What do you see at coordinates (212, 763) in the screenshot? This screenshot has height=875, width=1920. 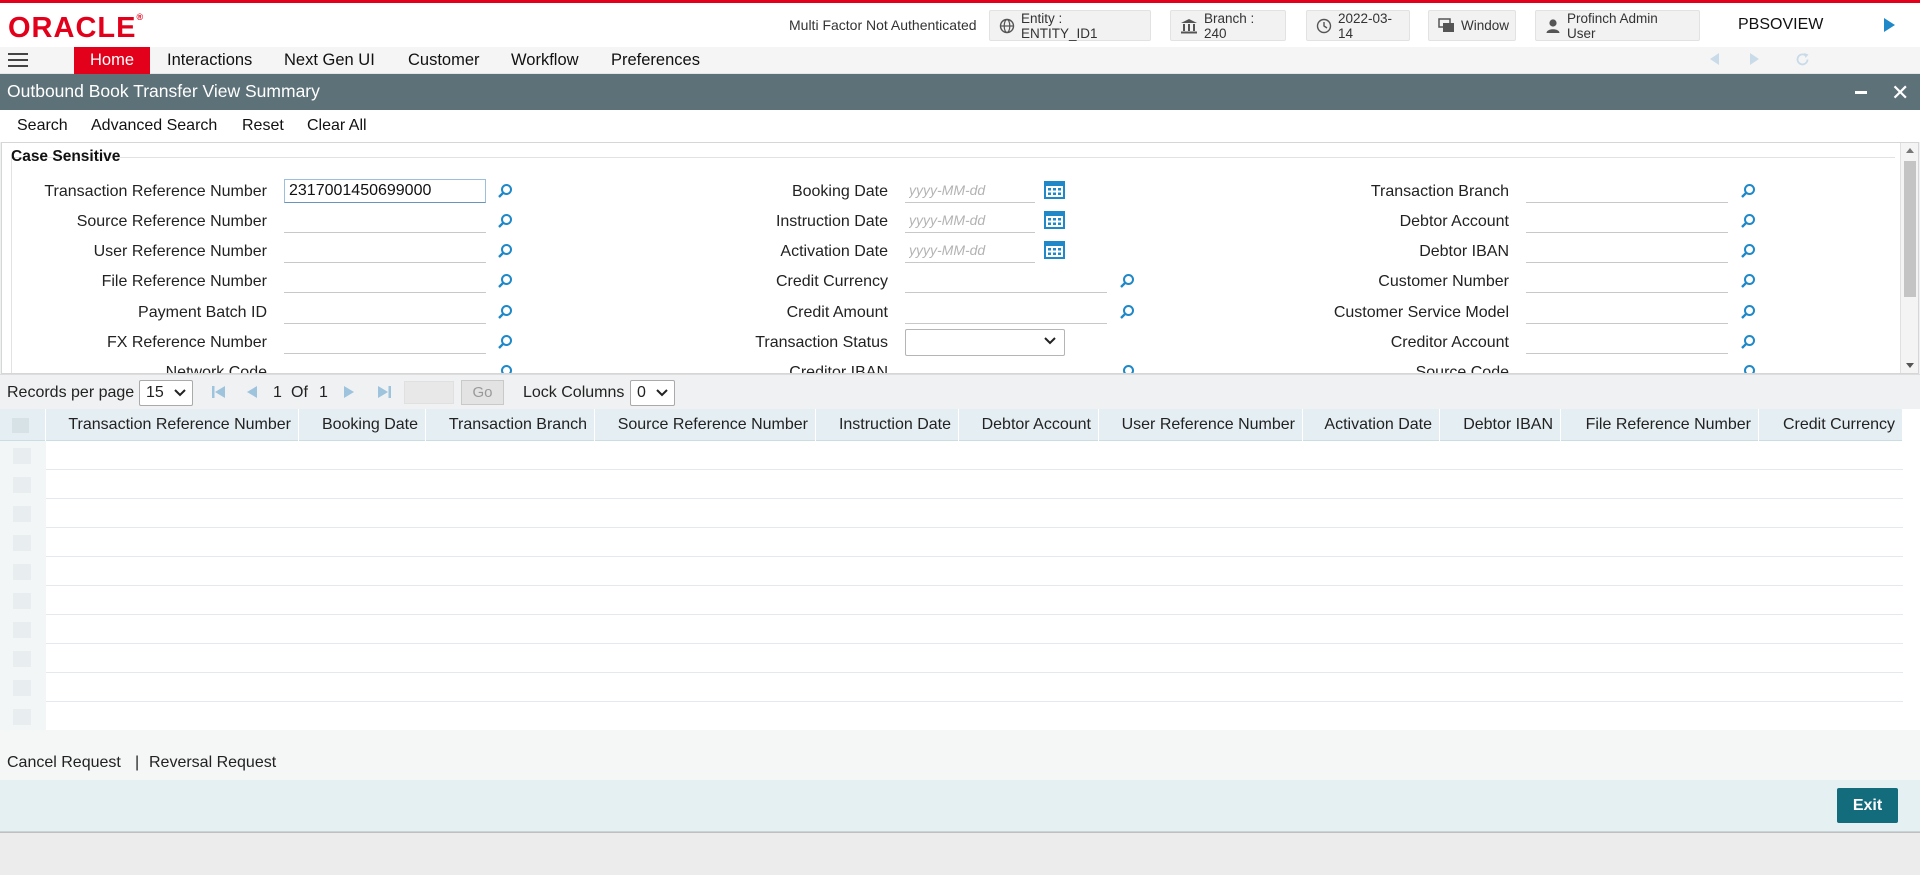 I see `reversal-request-link: Reversal Request` at bounding box center [212, 763].